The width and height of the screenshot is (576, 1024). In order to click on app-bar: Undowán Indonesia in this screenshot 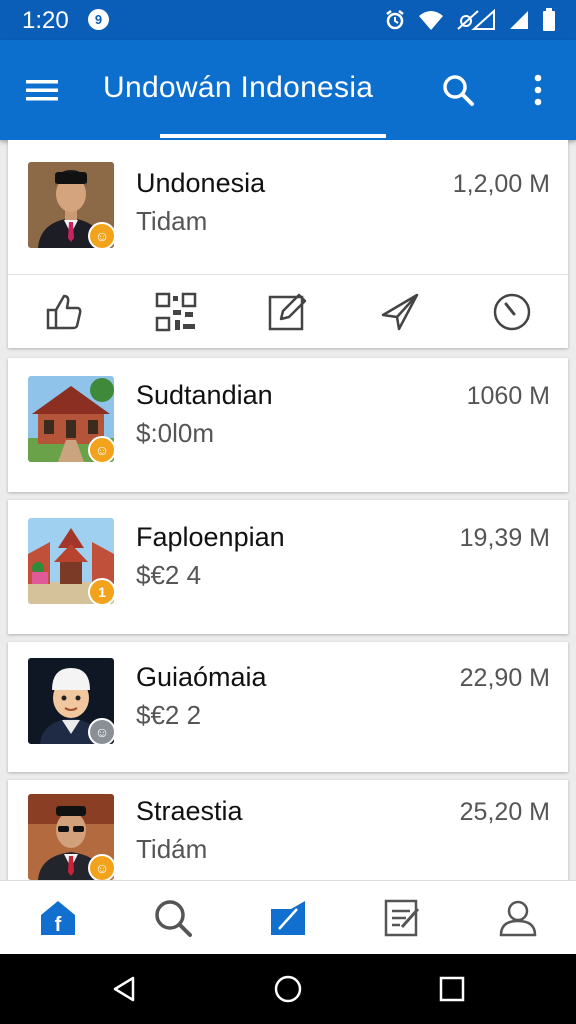, I will do `click(288, 90)`.